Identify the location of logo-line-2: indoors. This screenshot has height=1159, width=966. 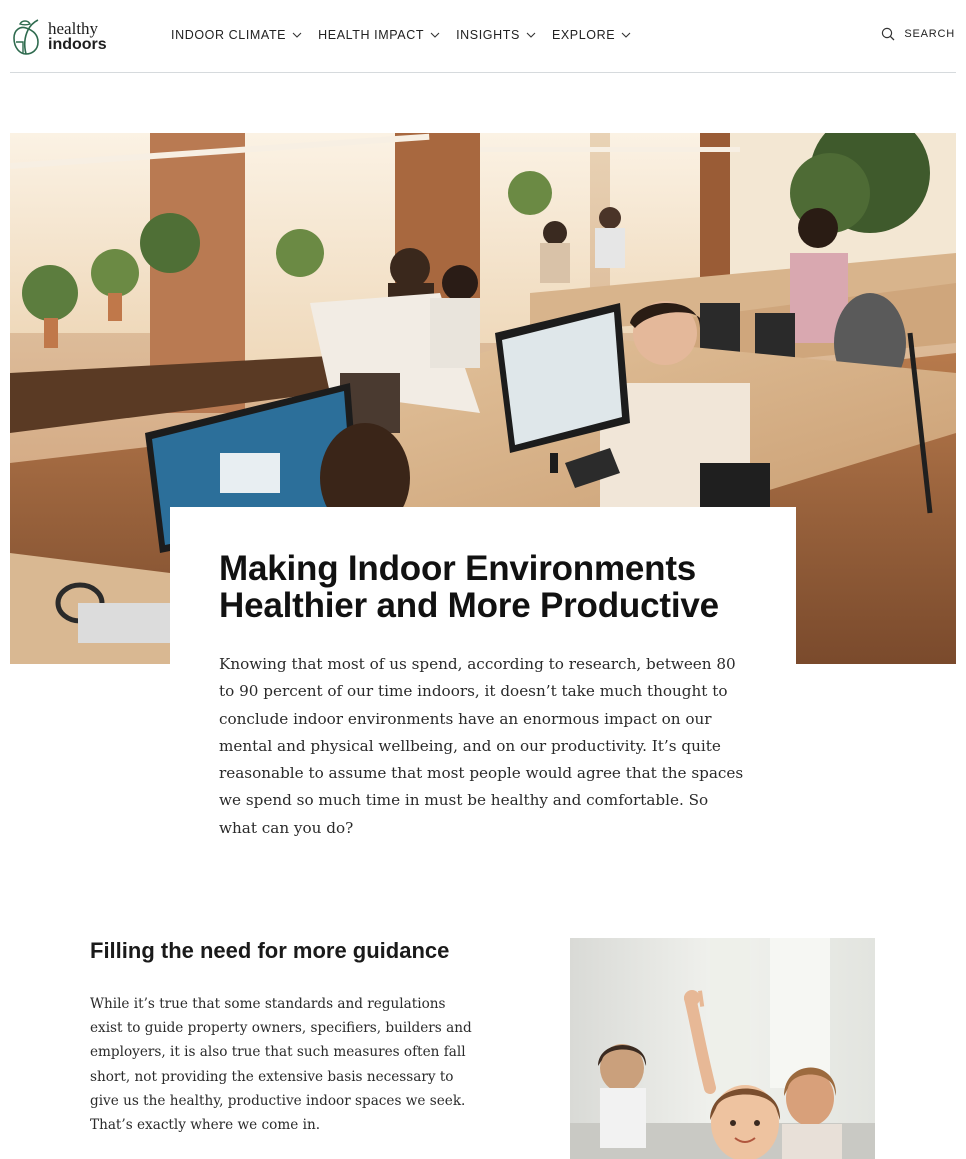
(77, 44).